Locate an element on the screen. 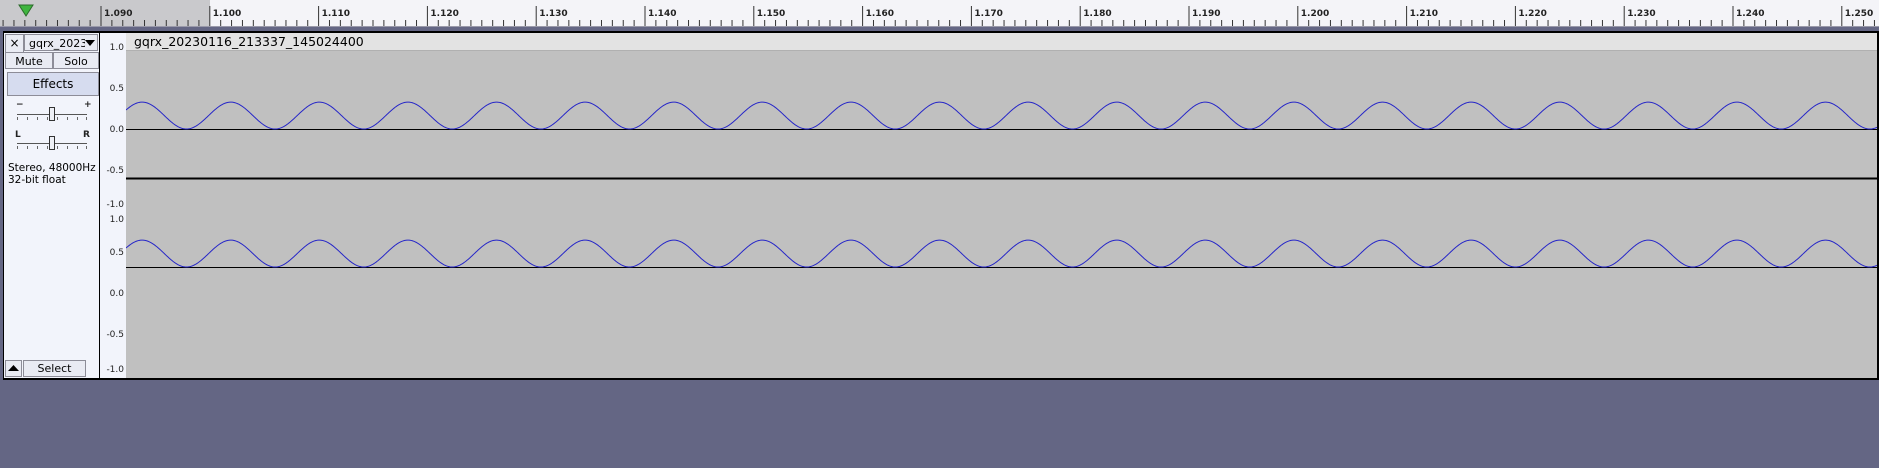  ruler-label: 1.210 is located at coordinates (1424, 14).